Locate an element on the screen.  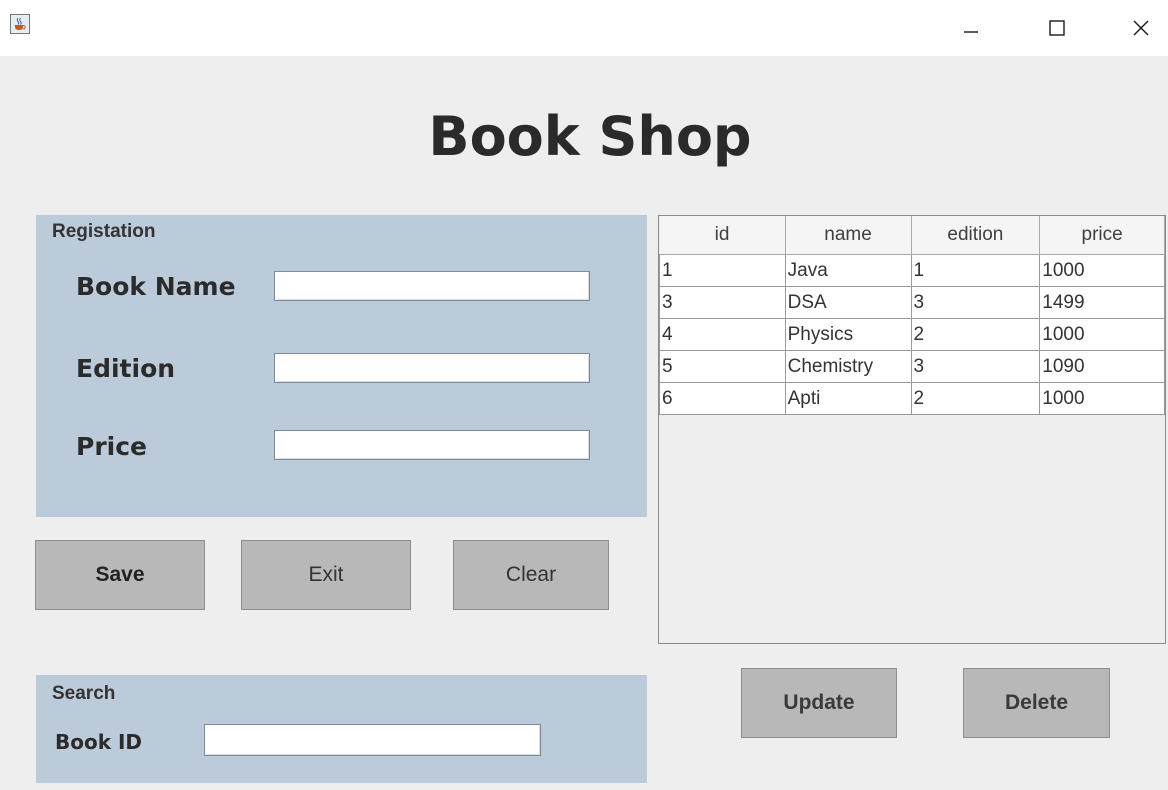
search-panel-title: Search is located at coordinates (84, 693).